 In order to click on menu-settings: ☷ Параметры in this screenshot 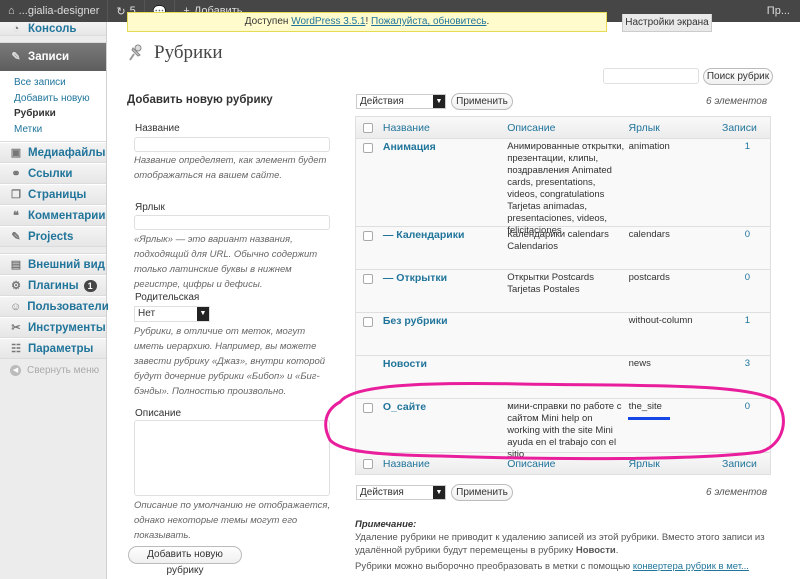, I will do `click(53, 348)`.